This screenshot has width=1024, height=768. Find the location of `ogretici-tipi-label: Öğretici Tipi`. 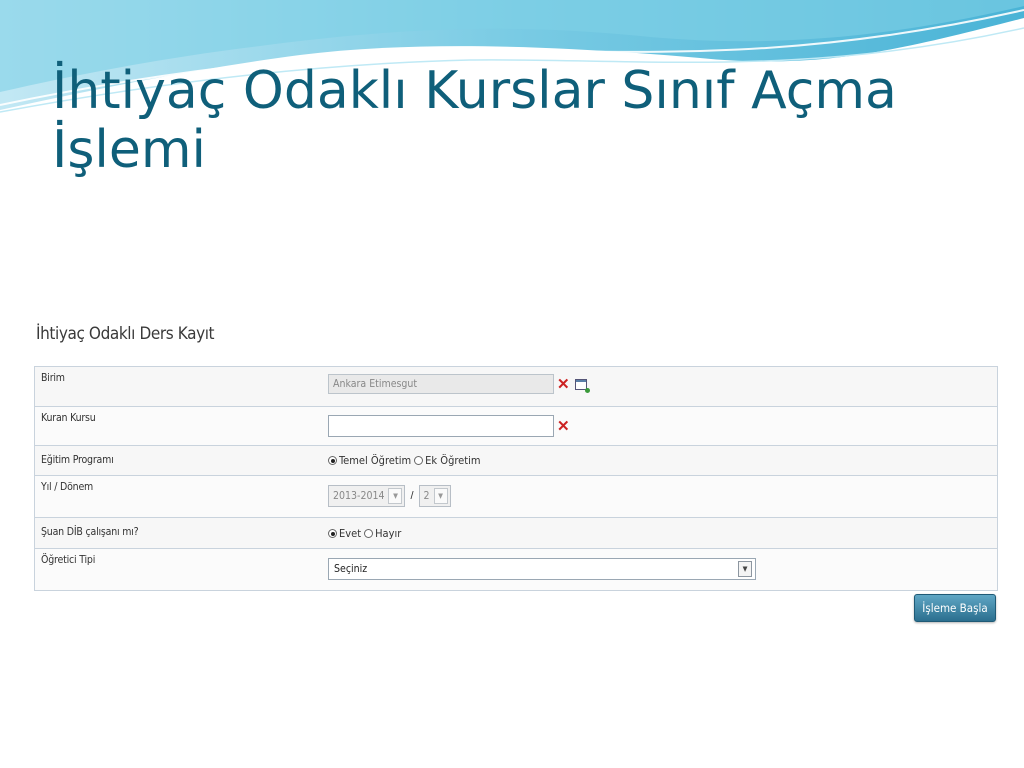

ogretici-tipi-label: Öğretici Tipi is located at coordinates (68, 560).